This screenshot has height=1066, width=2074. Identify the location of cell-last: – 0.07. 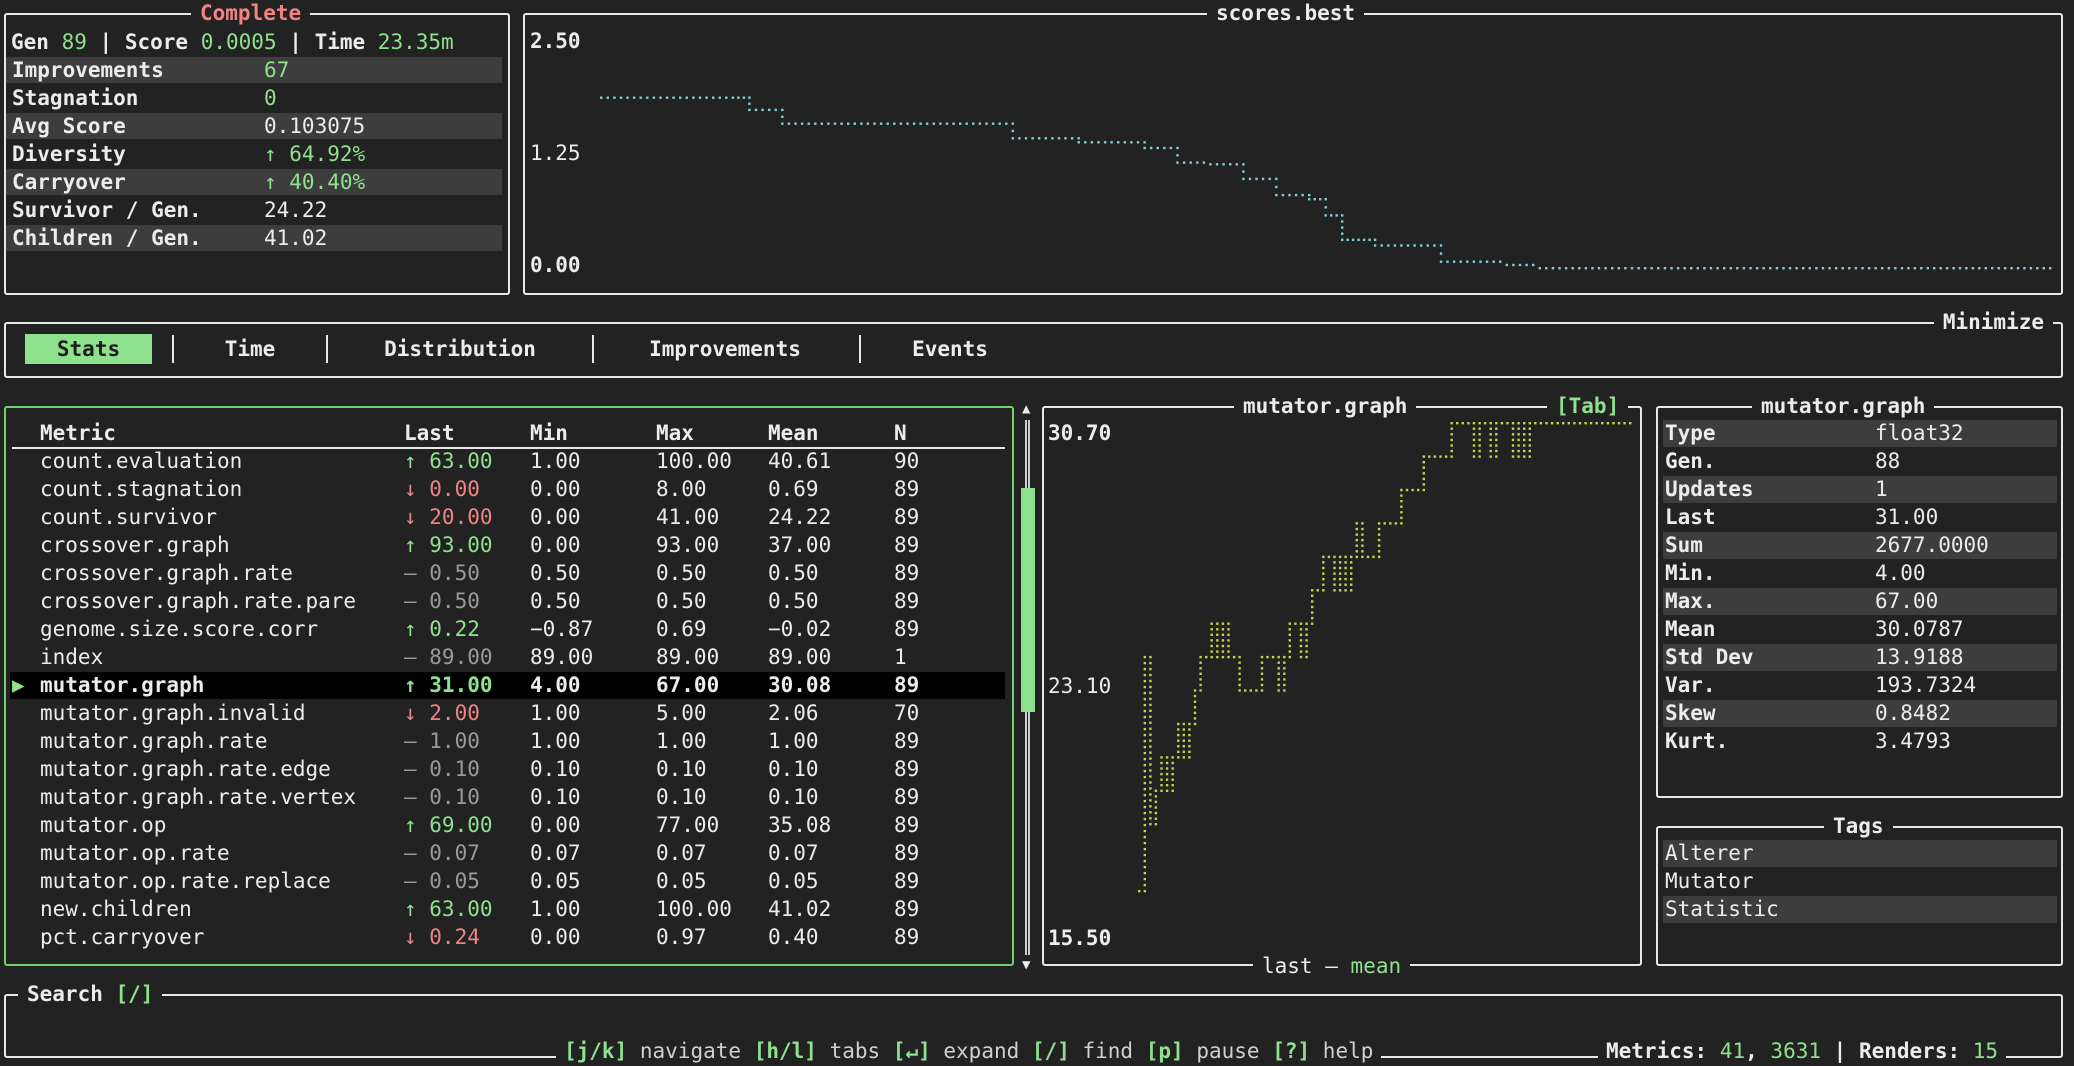
(442, 853).